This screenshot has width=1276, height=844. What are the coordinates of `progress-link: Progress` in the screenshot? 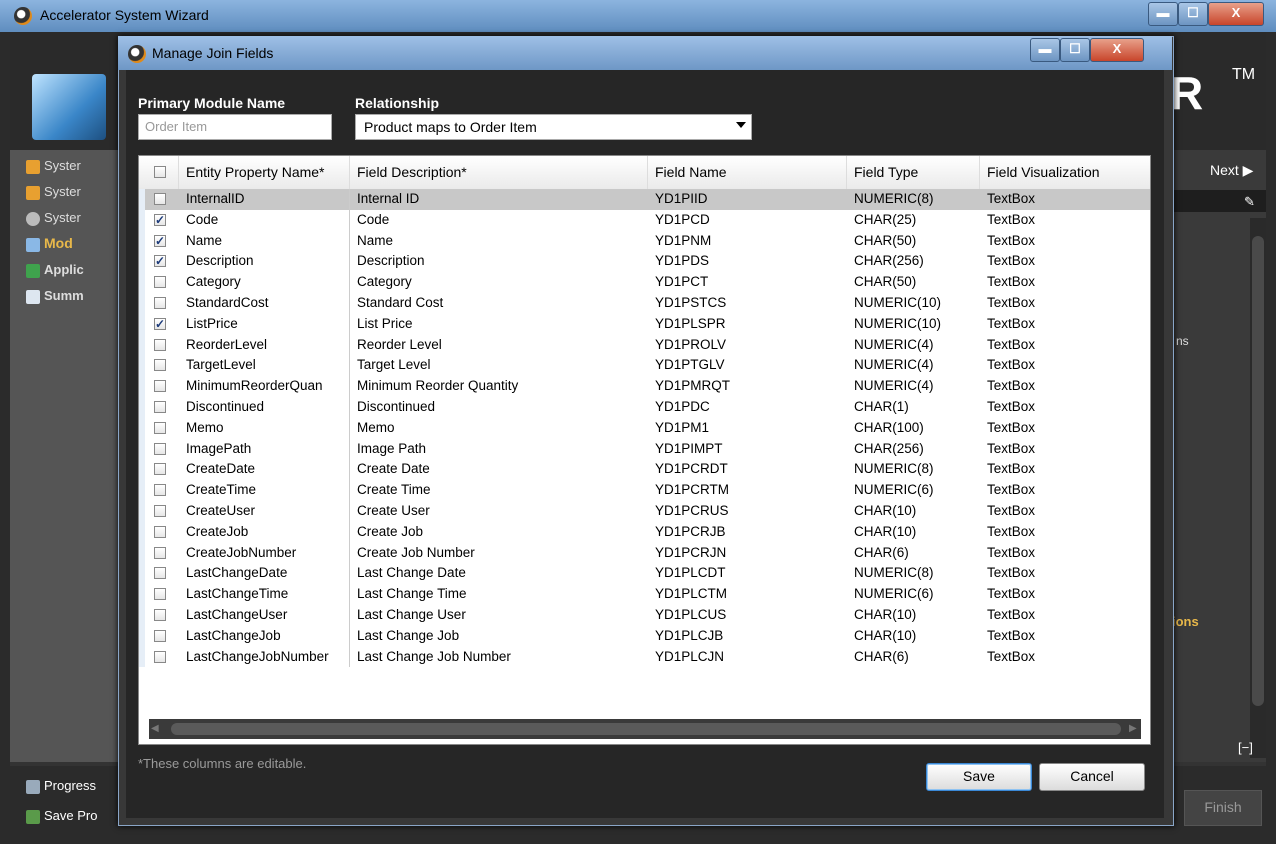 It's located at (70, 785).